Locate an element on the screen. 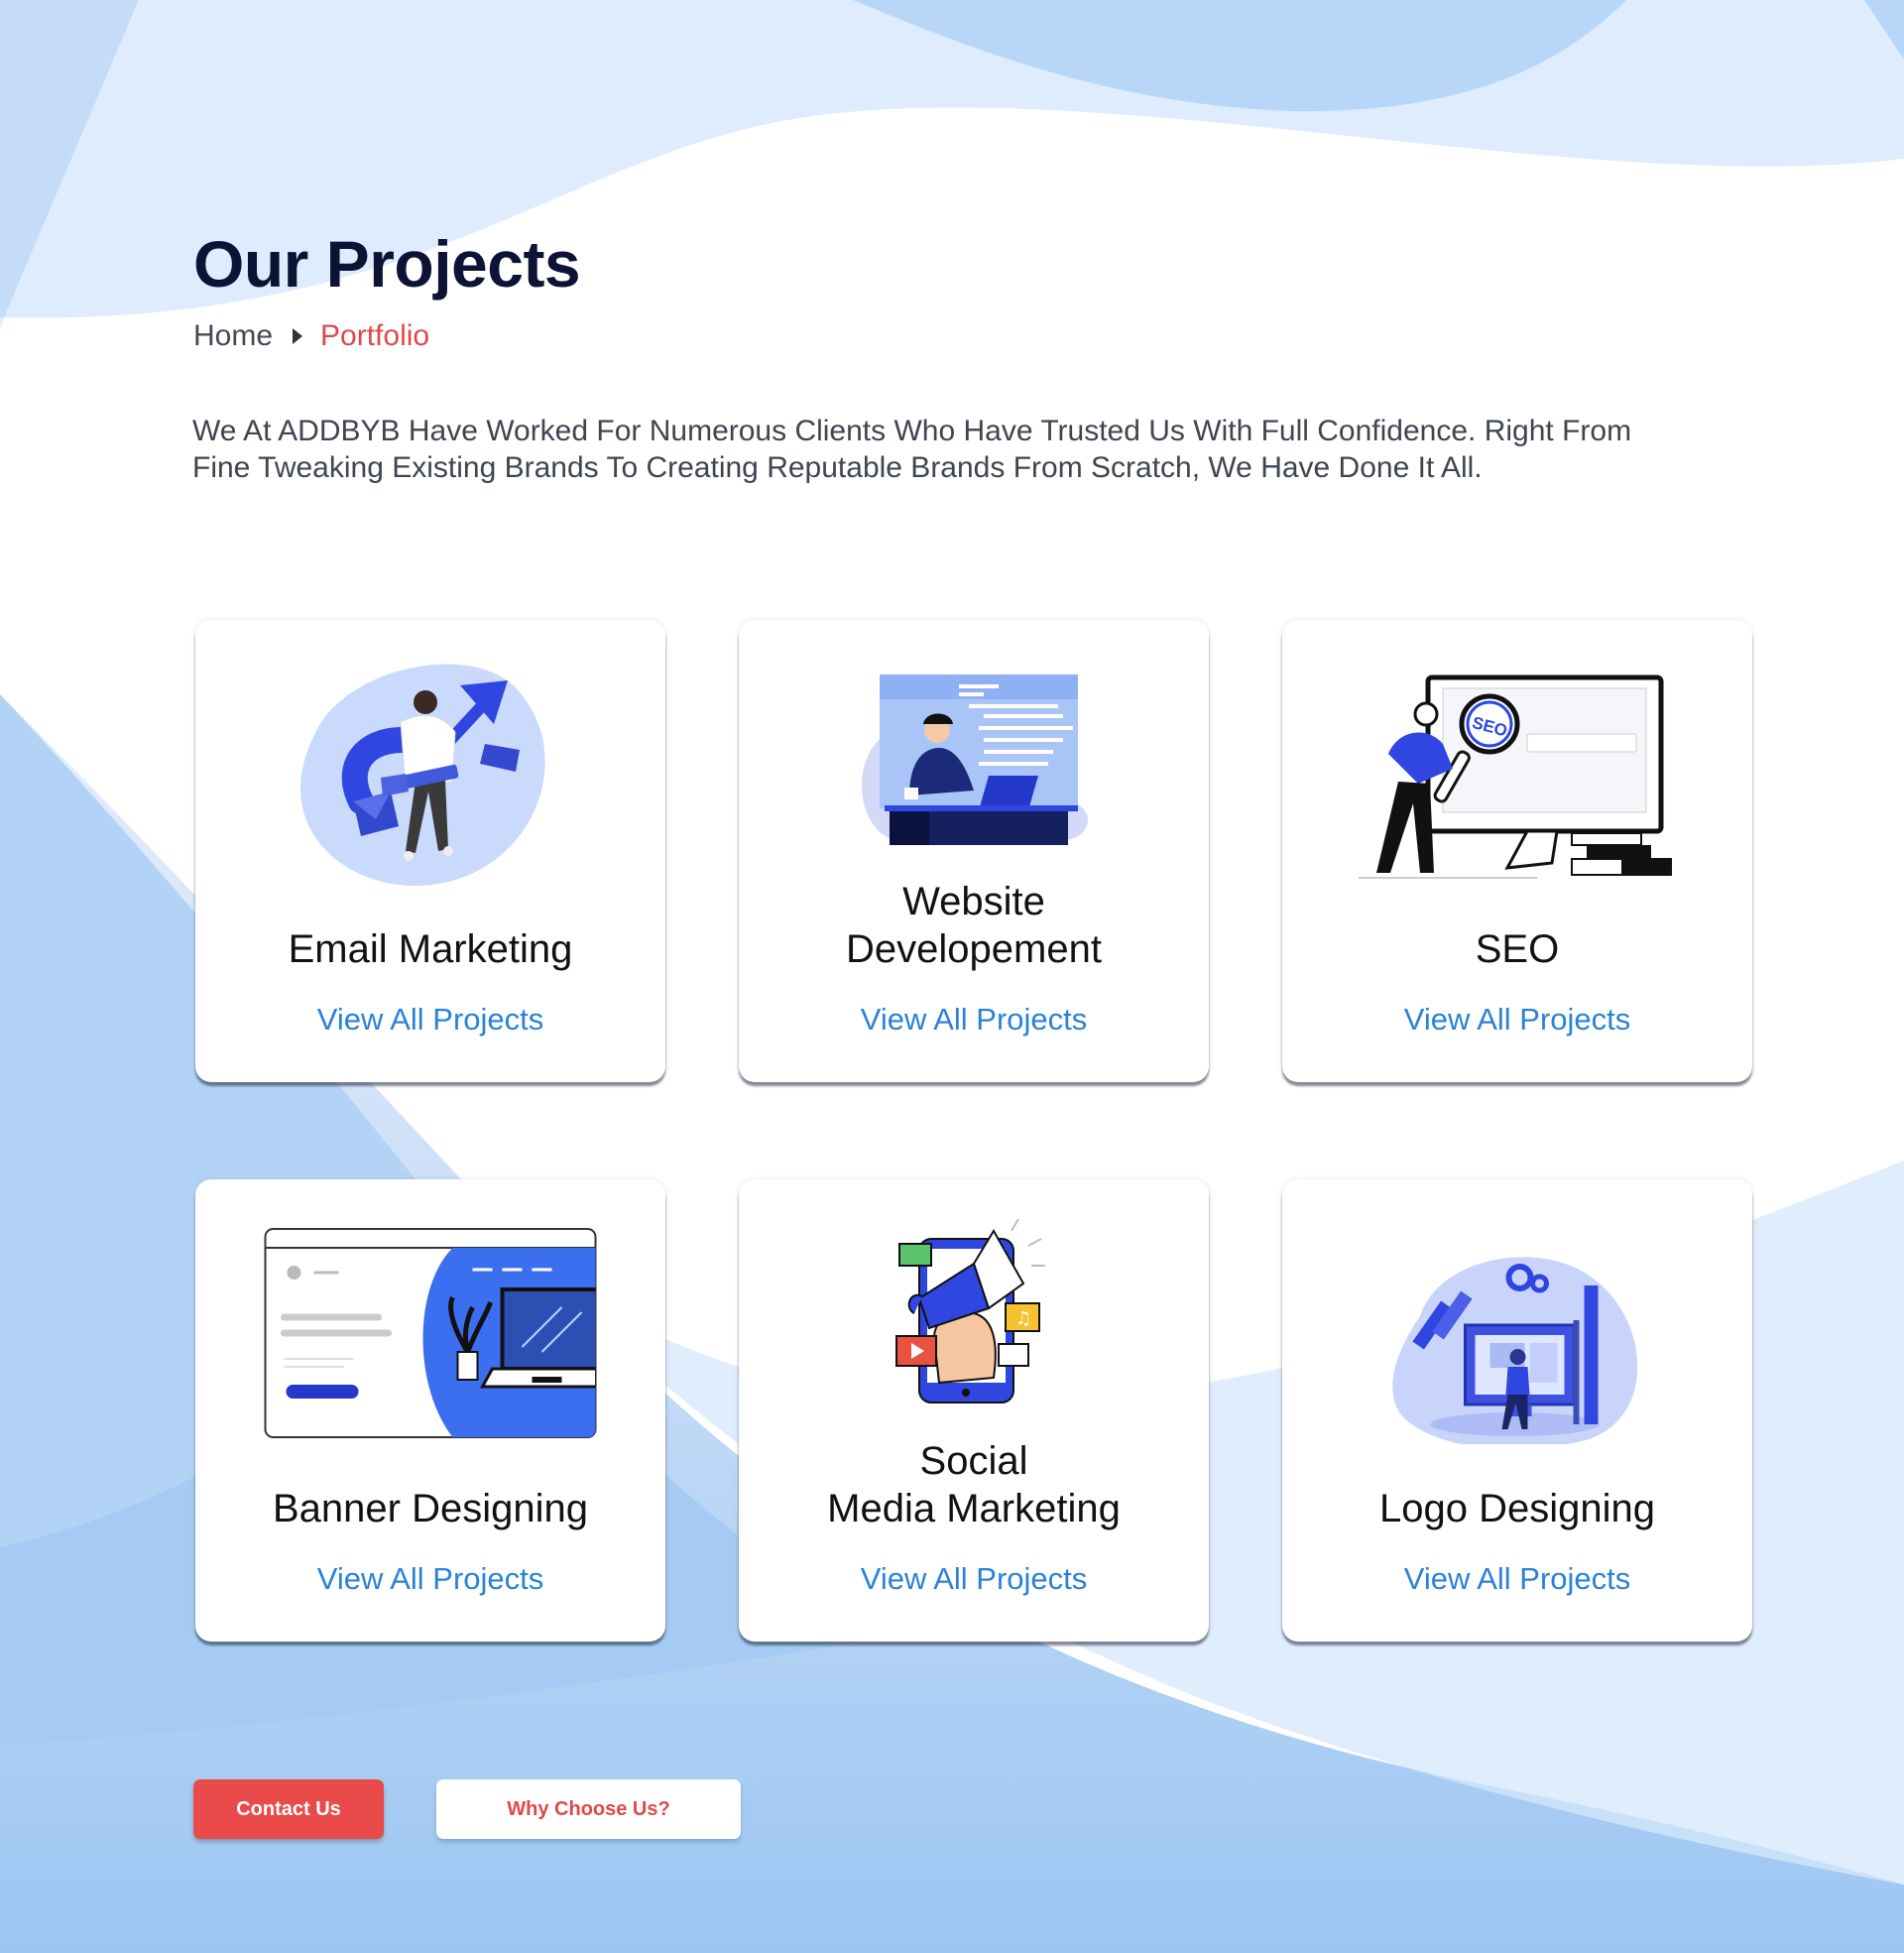  why-choose-us-button: Why Choose Us? is located at coordinates (588, 1809).